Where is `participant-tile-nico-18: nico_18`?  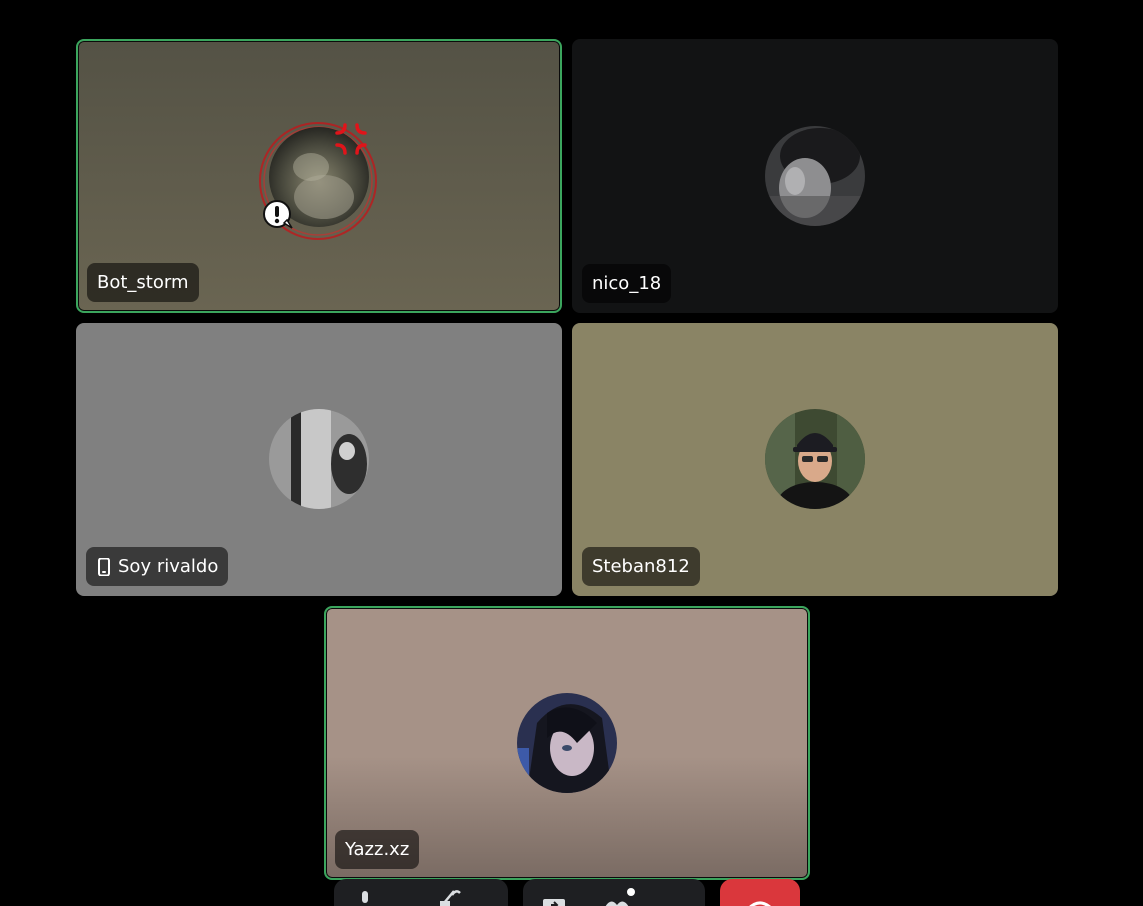
participant-tile-nico-18: nico_18 is located at coordinates (815, 176).